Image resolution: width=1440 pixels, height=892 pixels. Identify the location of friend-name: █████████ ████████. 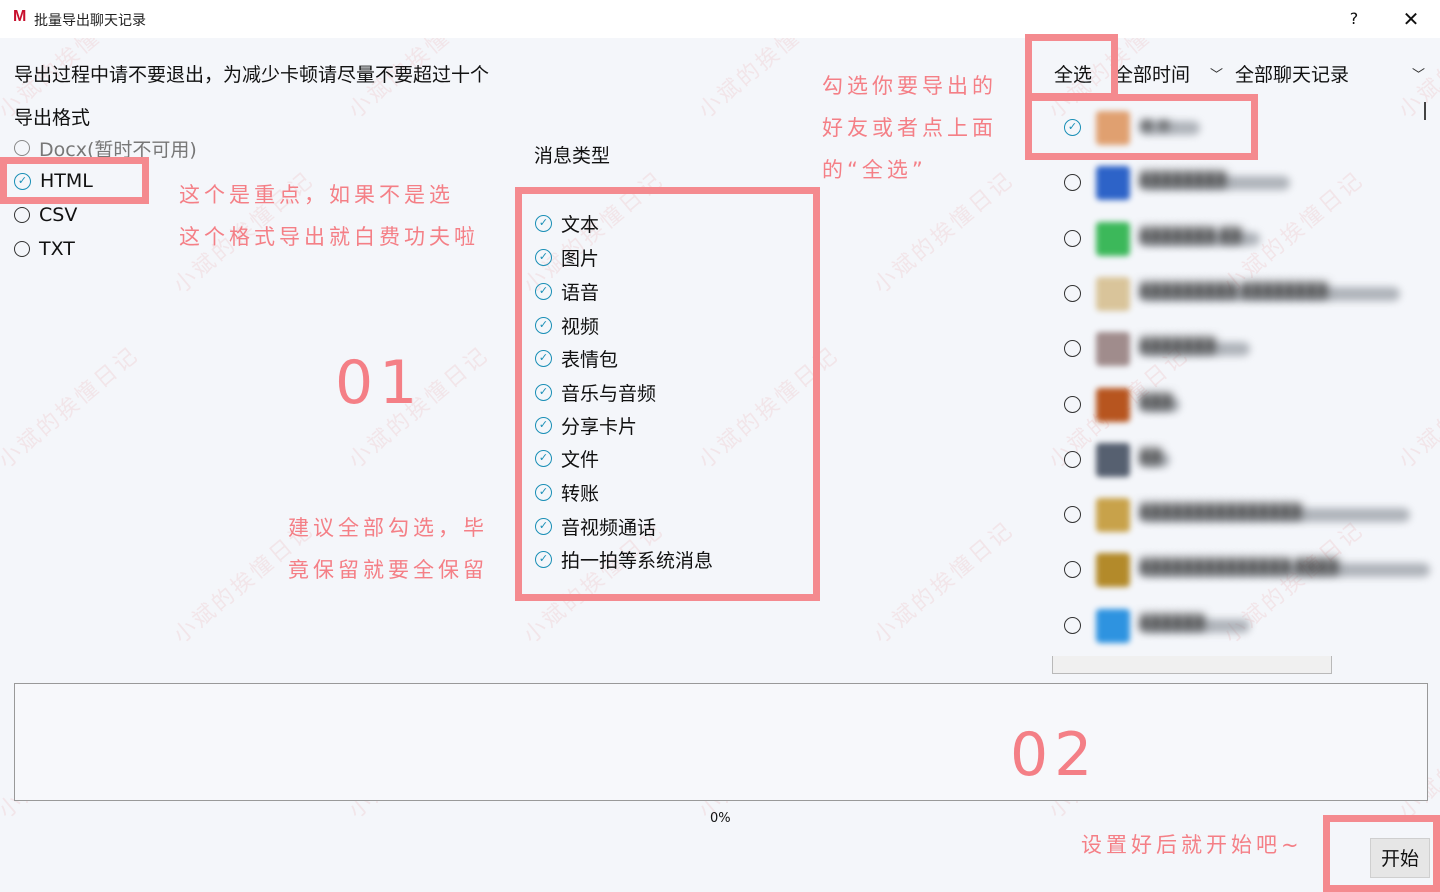
(1234, 290).